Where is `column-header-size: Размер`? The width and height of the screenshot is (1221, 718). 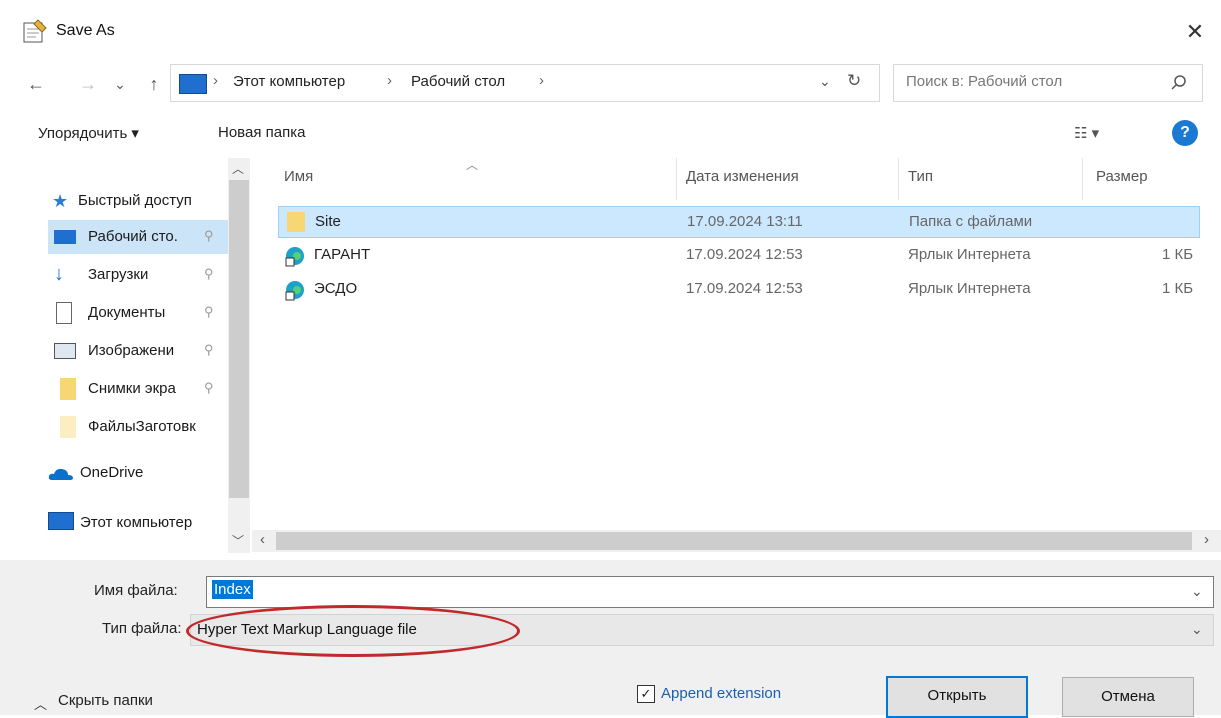 column-header-size: Размер is located at coordinates (1122, 176).